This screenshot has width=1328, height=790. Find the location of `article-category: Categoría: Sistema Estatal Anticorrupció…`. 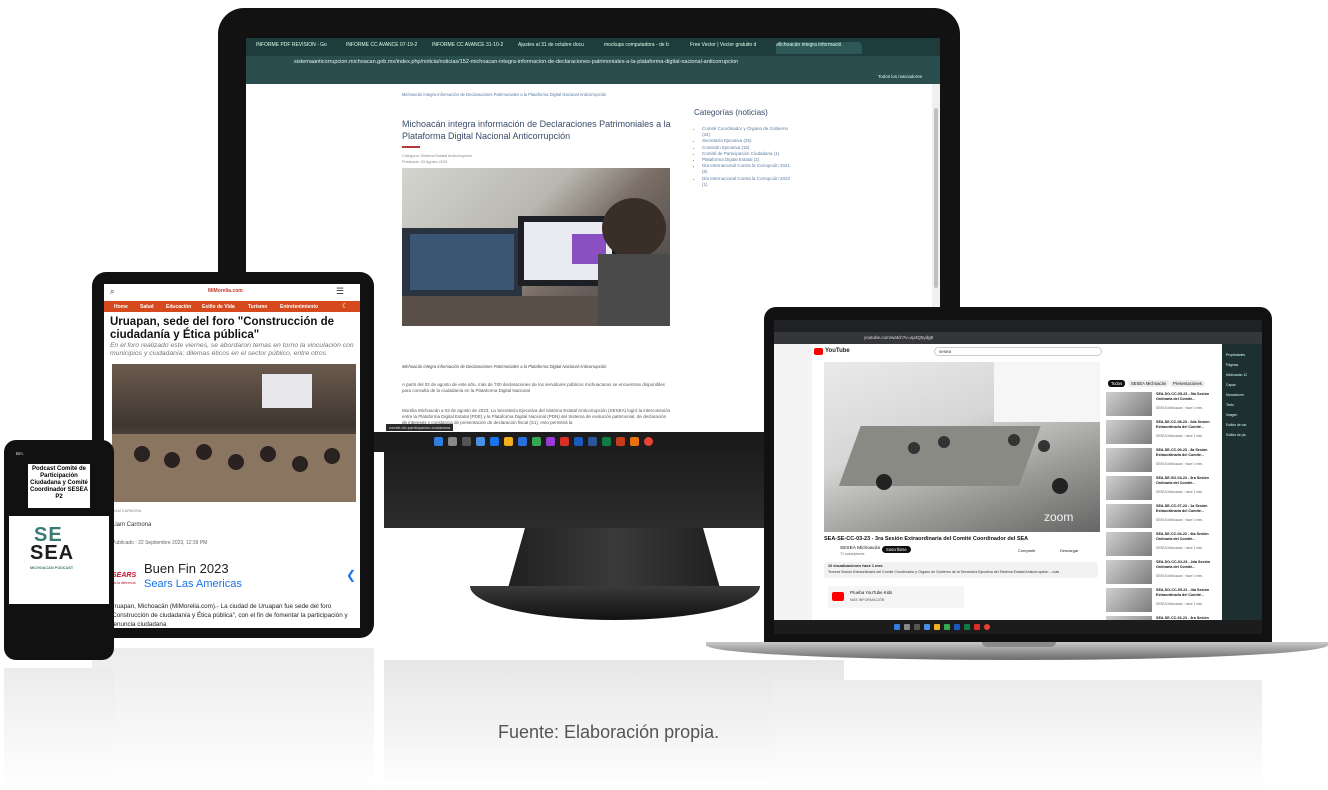

article-category: Categoría: Sistema Estatal Anticorrupció… is located at coordinates (437, 156).